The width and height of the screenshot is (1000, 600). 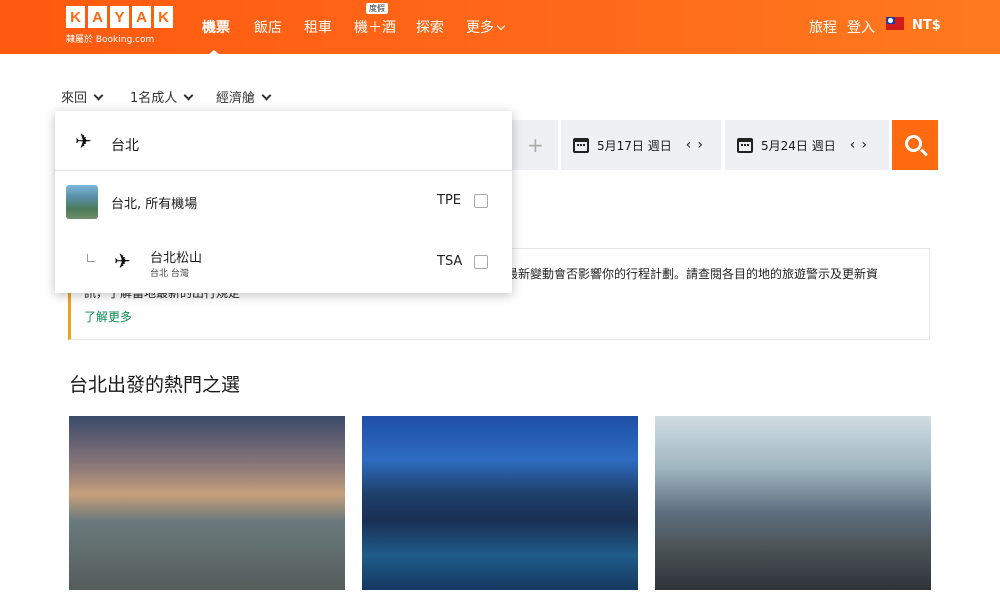 What do you see at coordinates (108, 316) in the screenshot?
I see `learn-more-link: 了解更多` at bounding box center [108, 316].